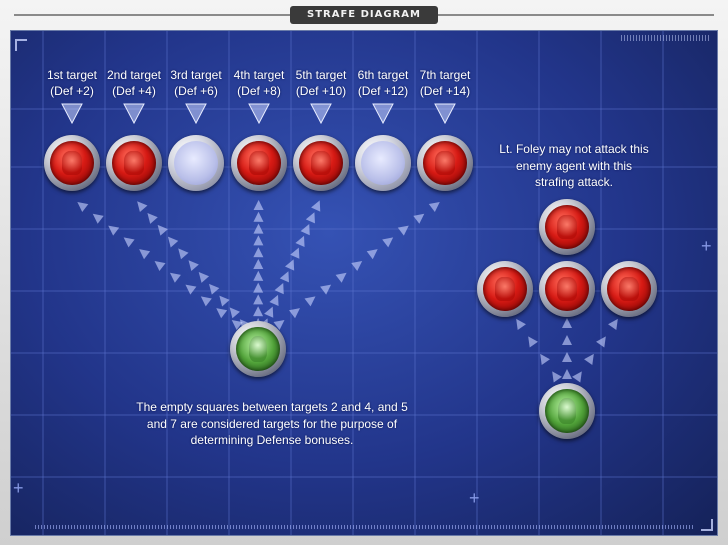 The image size is (728, 545). Describe the element at coordinates (445, 83) in the screenshot. I see `target-label: 7th target (Def +14)` at that location.